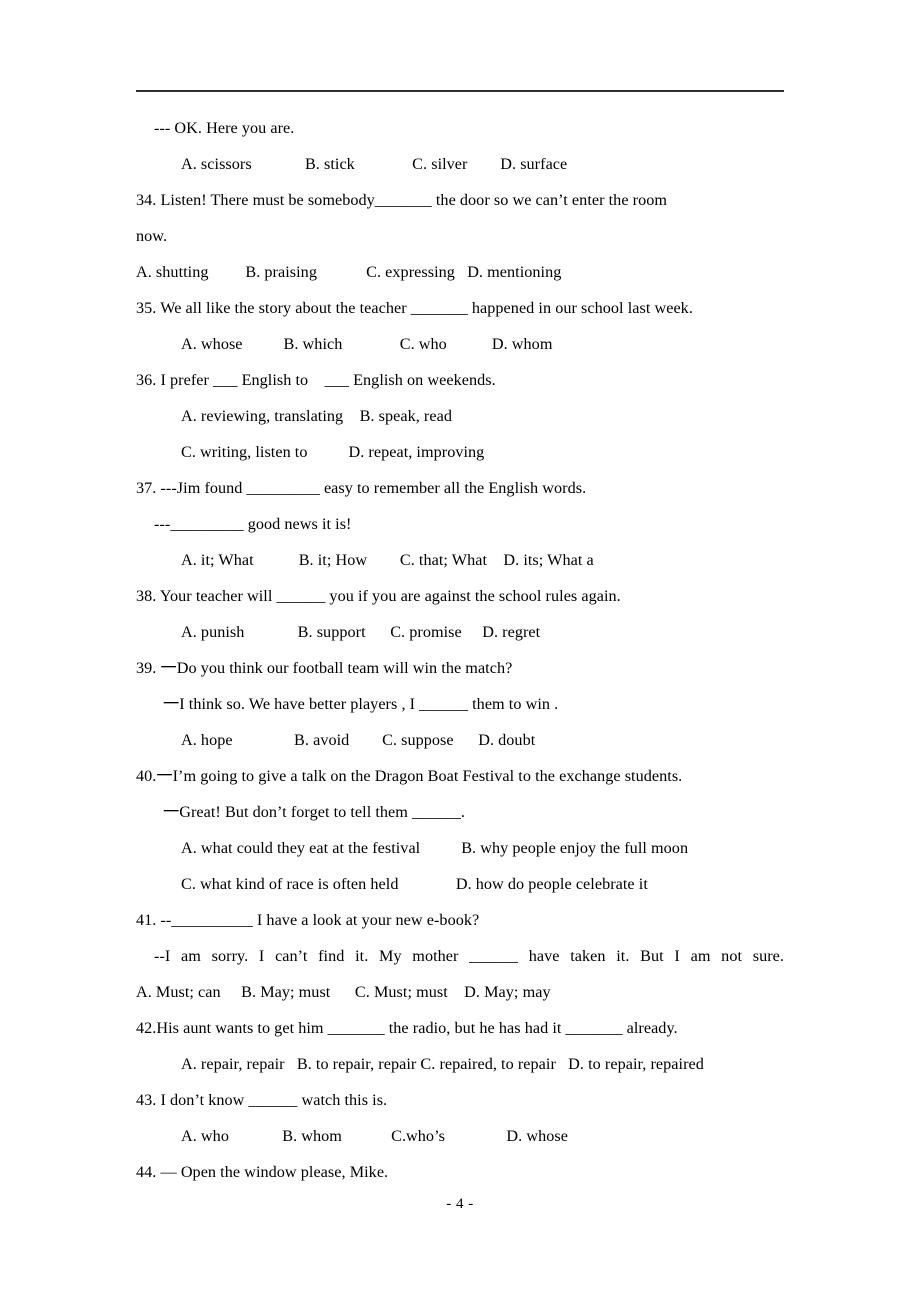 This screenshot has width=920, height=1302. I want to click on question-43-line-1: 43. I don’t know ______ watch this is., so click(262, 1100).